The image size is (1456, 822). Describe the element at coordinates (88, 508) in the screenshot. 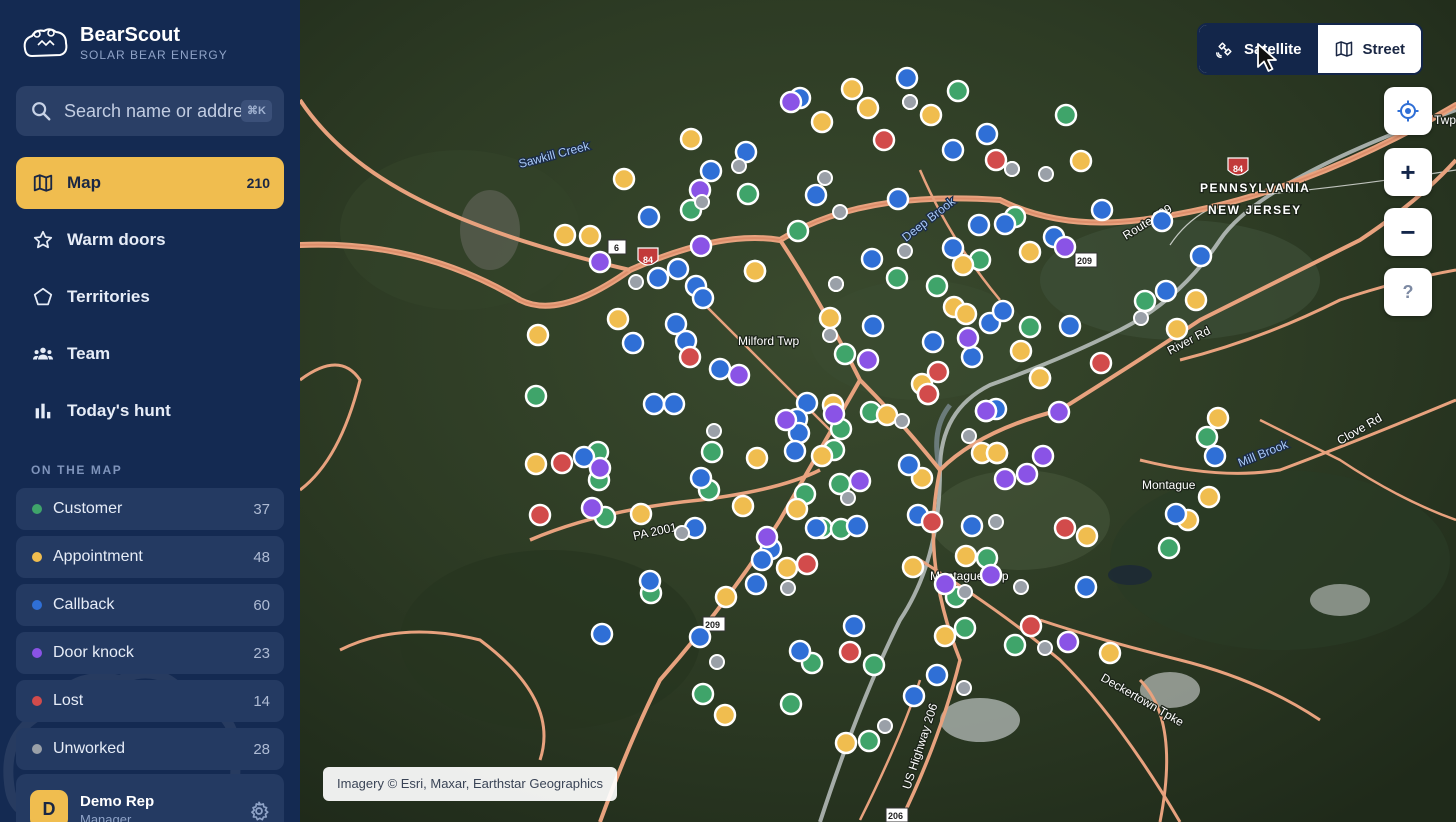

I see `legend-label: Customer` at that location.